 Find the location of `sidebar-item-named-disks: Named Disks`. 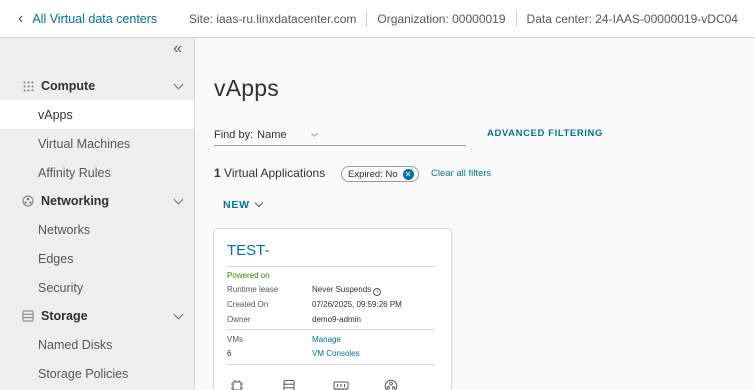

sidebar-item-named-disks: Named Disks is located at coordinates (97, 344).